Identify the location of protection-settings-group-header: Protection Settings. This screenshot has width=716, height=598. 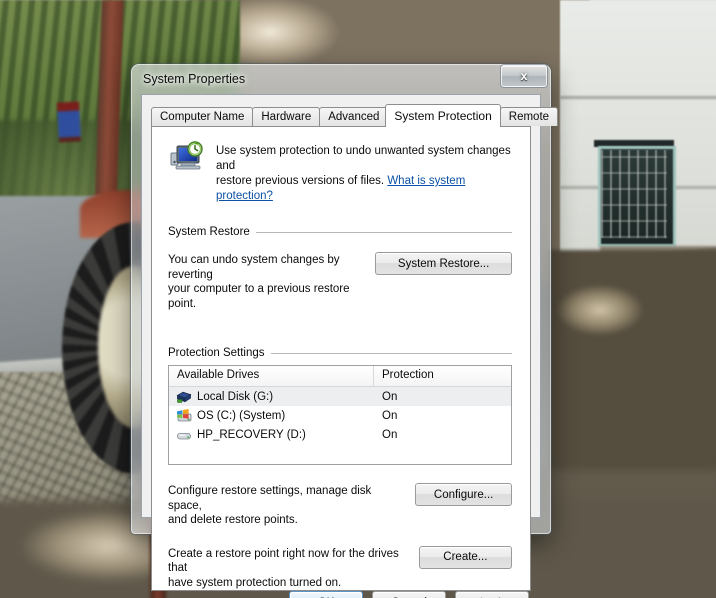
(340, 353).